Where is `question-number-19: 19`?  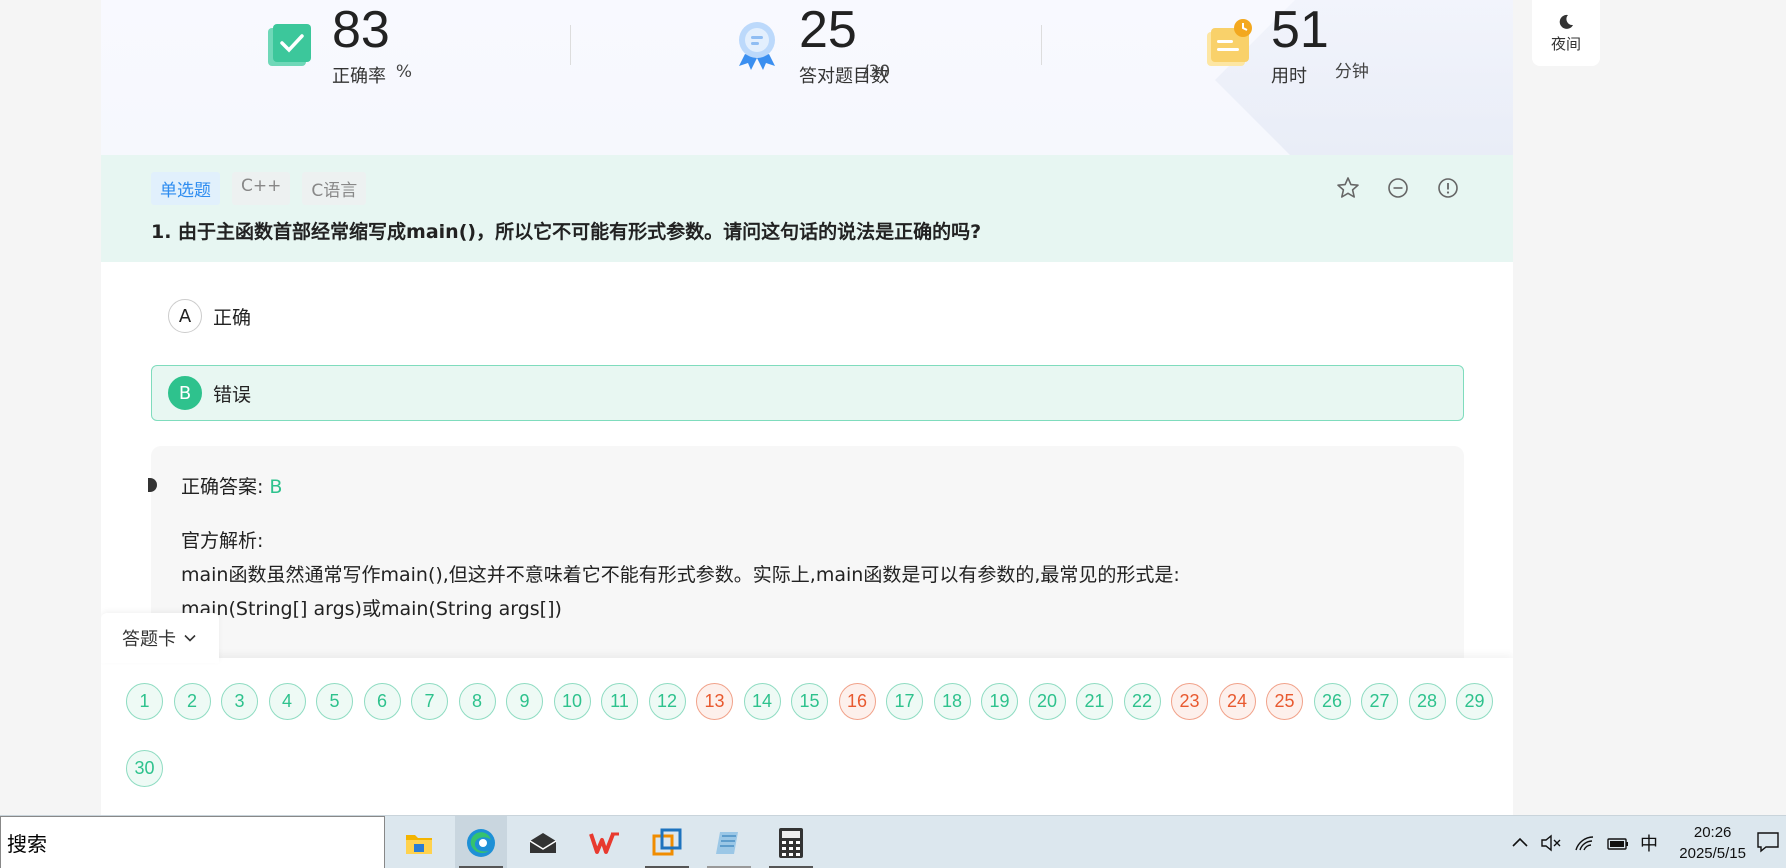
question-number-19: 19 is located at coordinates (999, 701).